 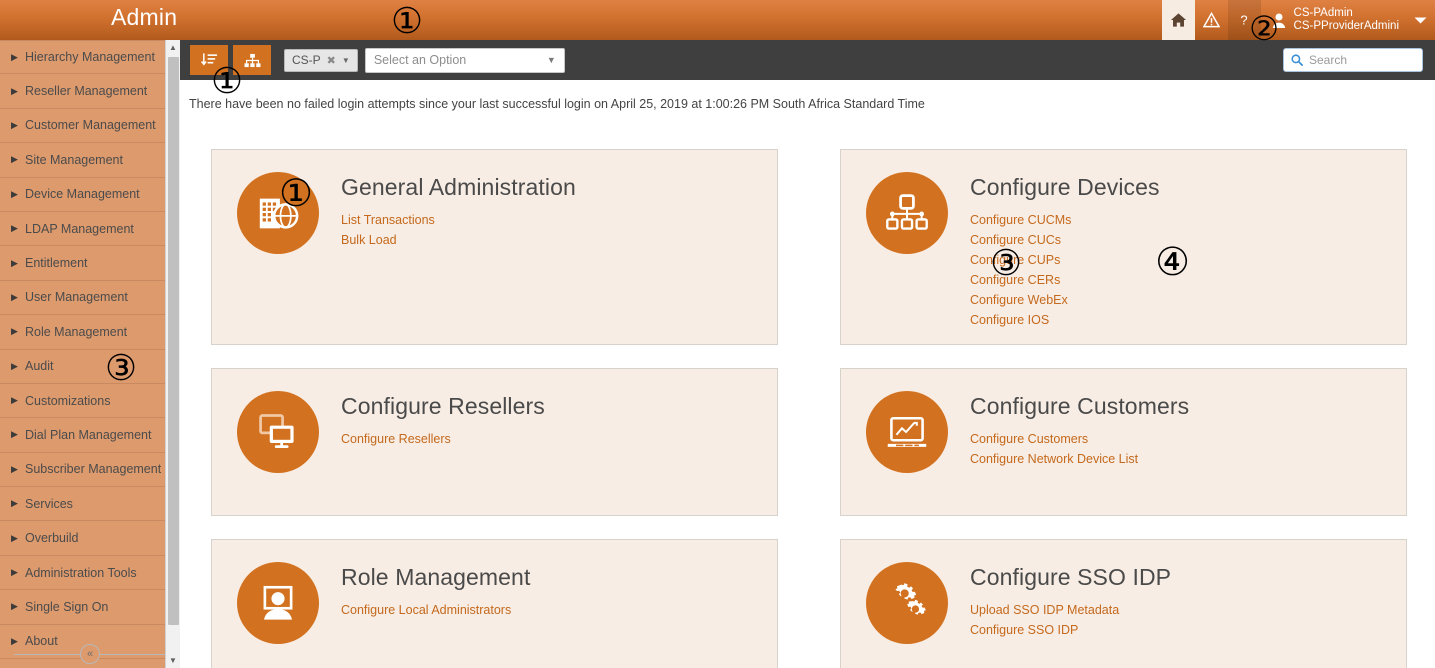 I want to click on card-link: Configure CUCMs, so click(x=1065, y=220).